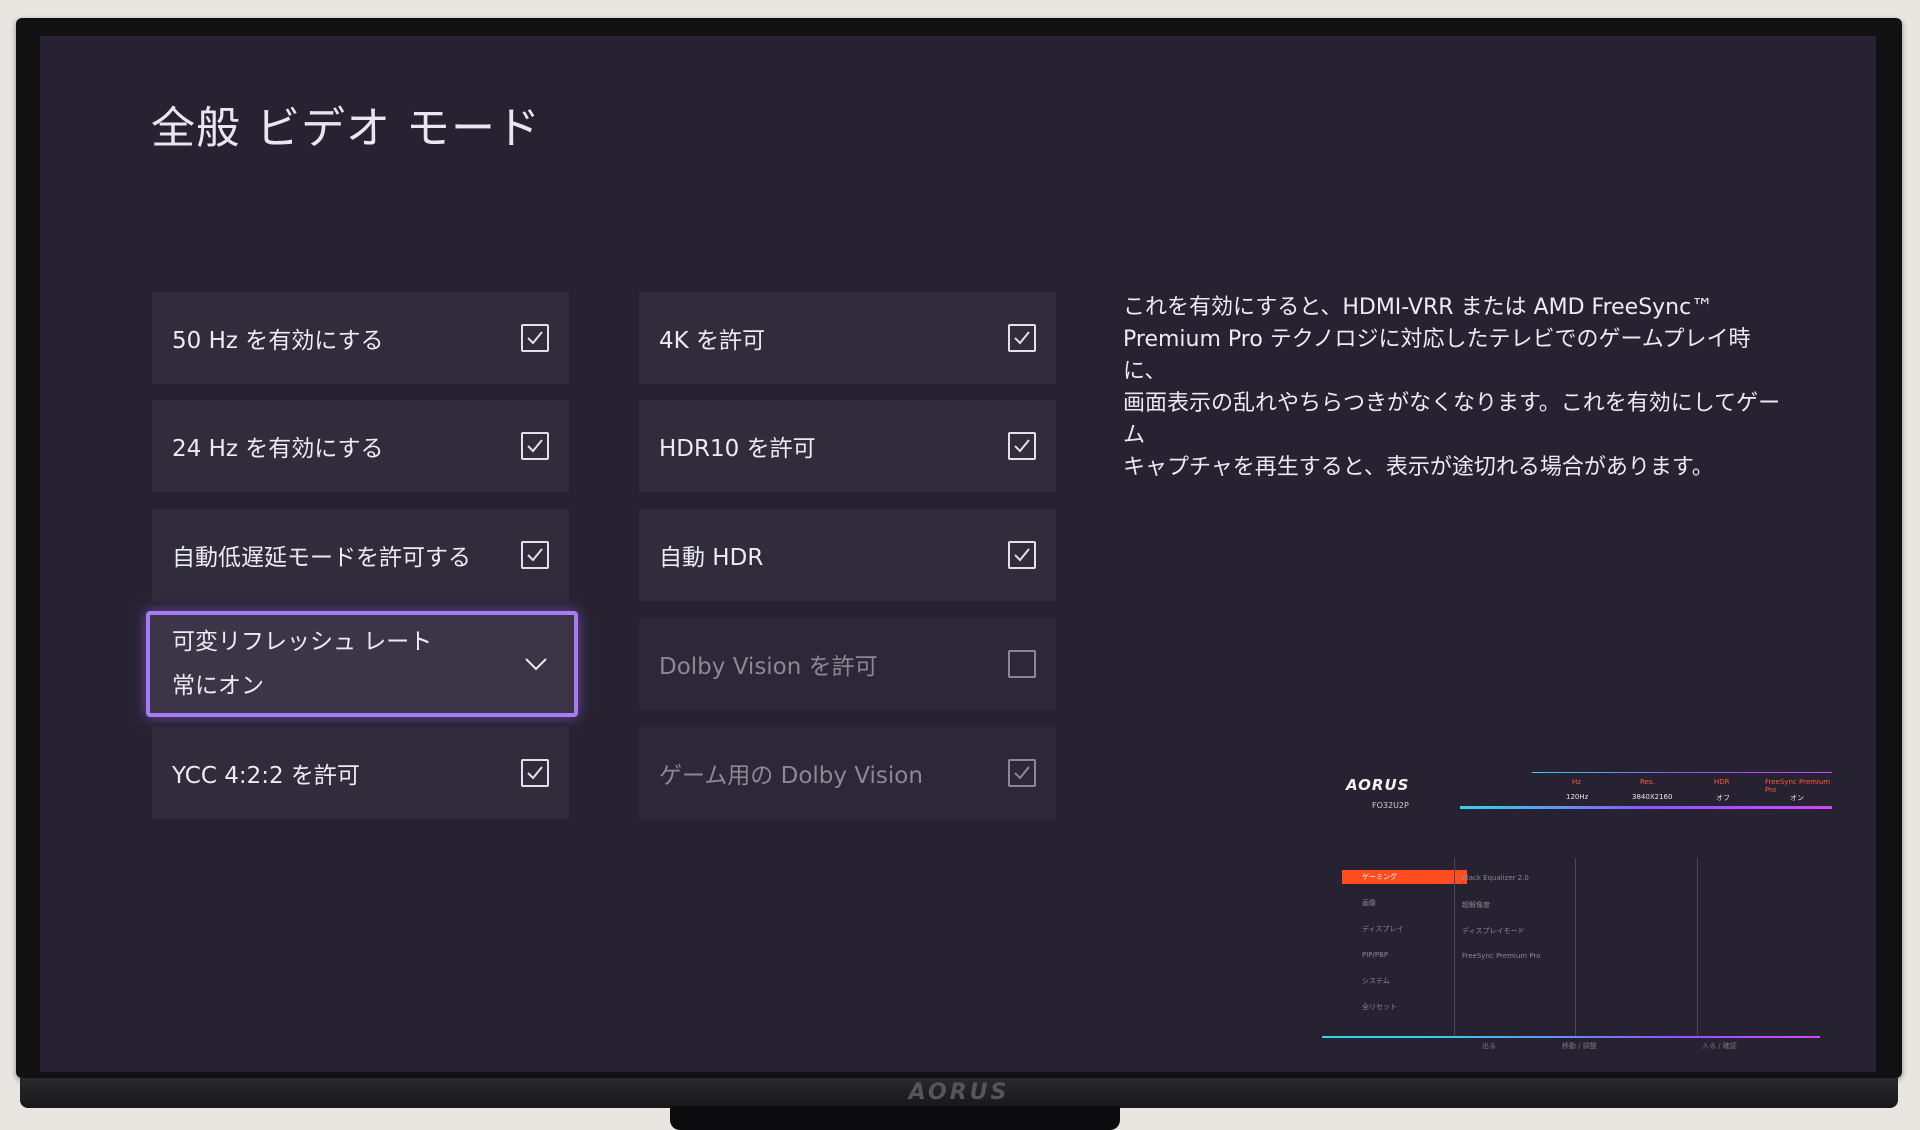 This screenshot has width=1920, height=1130. What do you see at coordinates (346, 128) in the screenshot?
I see `page-title: 全般 ビデオ モード` at bounding box center [346, 128].